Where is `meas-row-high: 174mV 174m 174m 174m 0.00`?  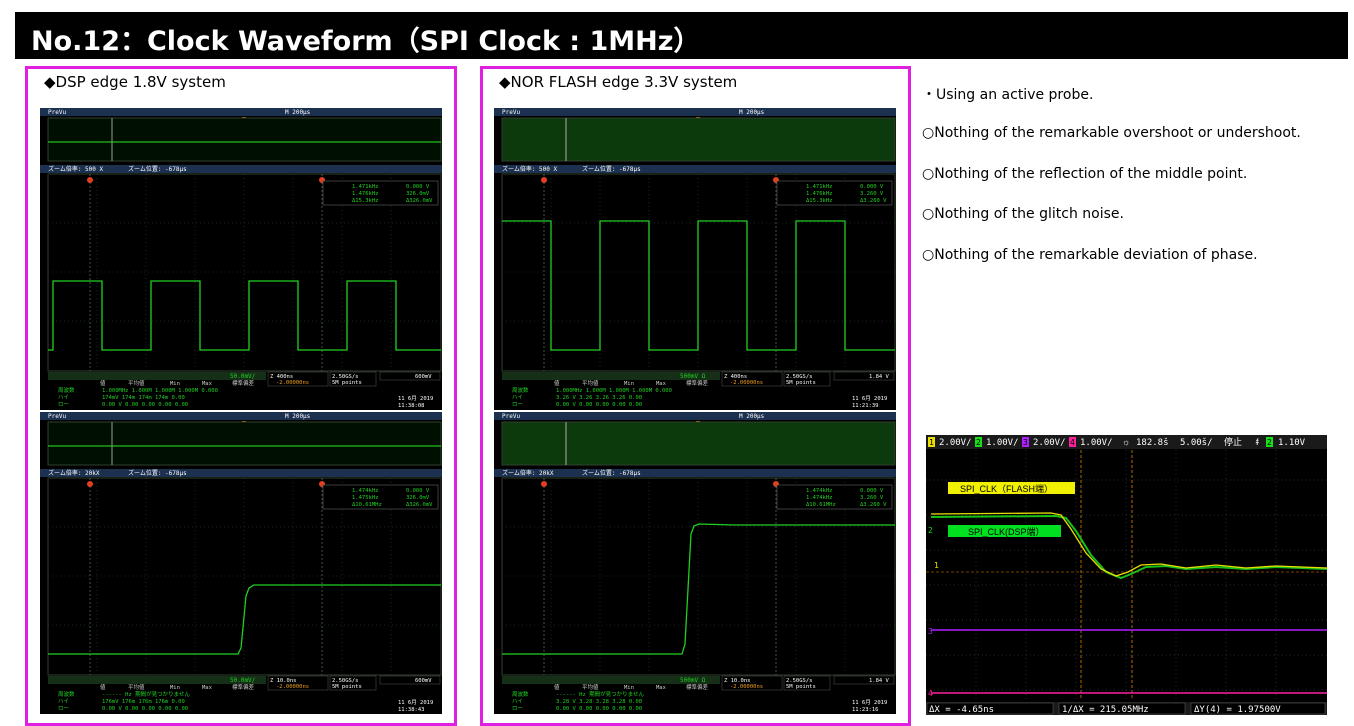 meas-row-high: 174mV 174m 174m 174m 0.00 is located at coordinates (143, 398).